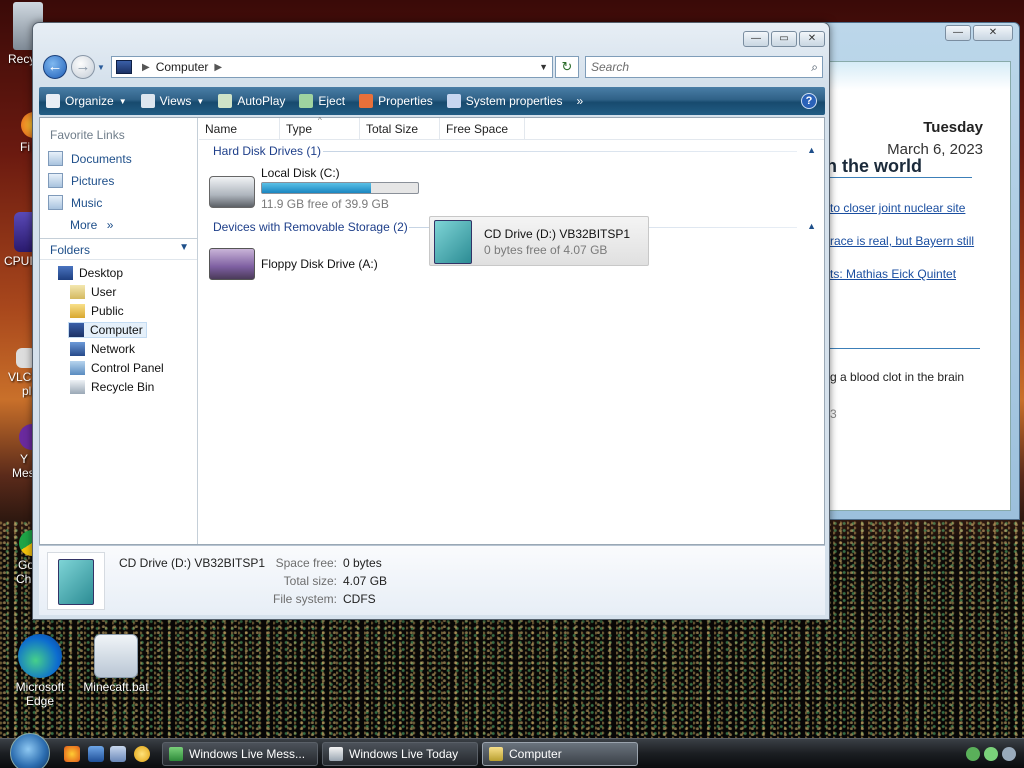 This screenshot has width=1024, height=768. Describe the element at coordinates (112, 387) in the screenshot. I see `tree-item-recycle-bin: Recycle Bin` at that location.